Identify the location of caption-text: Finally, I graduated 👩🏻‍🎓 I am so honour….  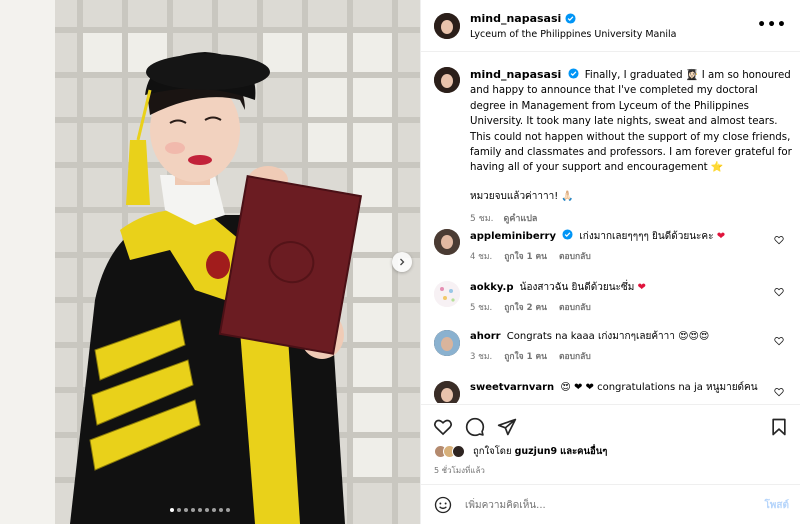
(631, 122).